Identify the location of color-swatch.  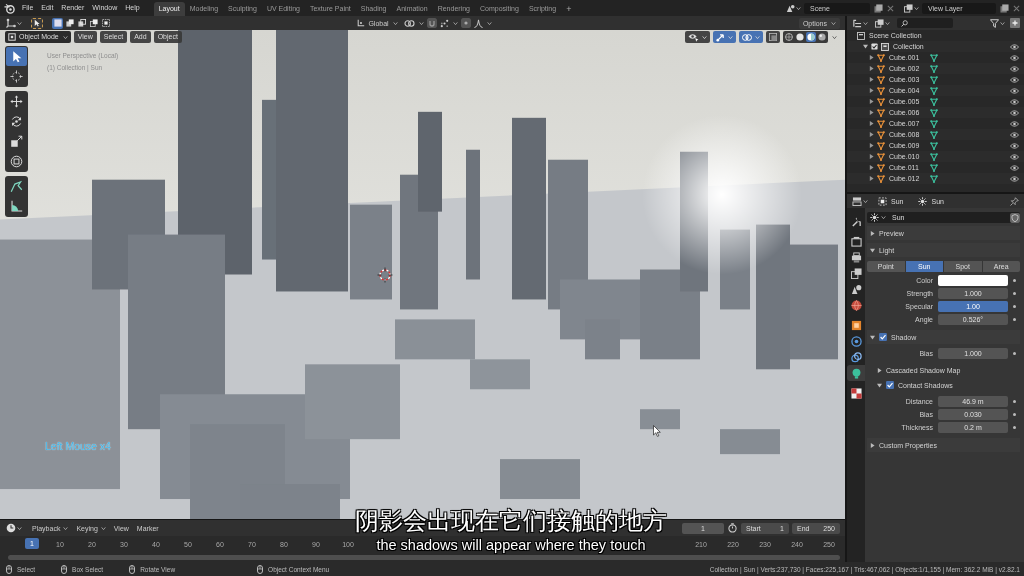
(973, 280).